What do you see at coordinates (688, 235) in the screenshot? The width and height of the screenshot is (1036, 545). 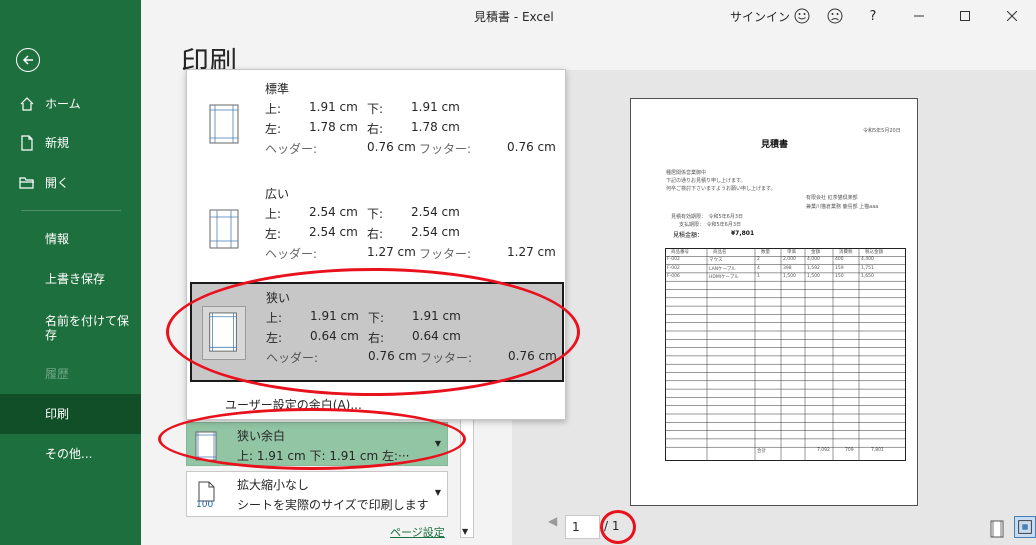 I see `preview-total-label: 見積金額：` at bounding box center [688, 235].